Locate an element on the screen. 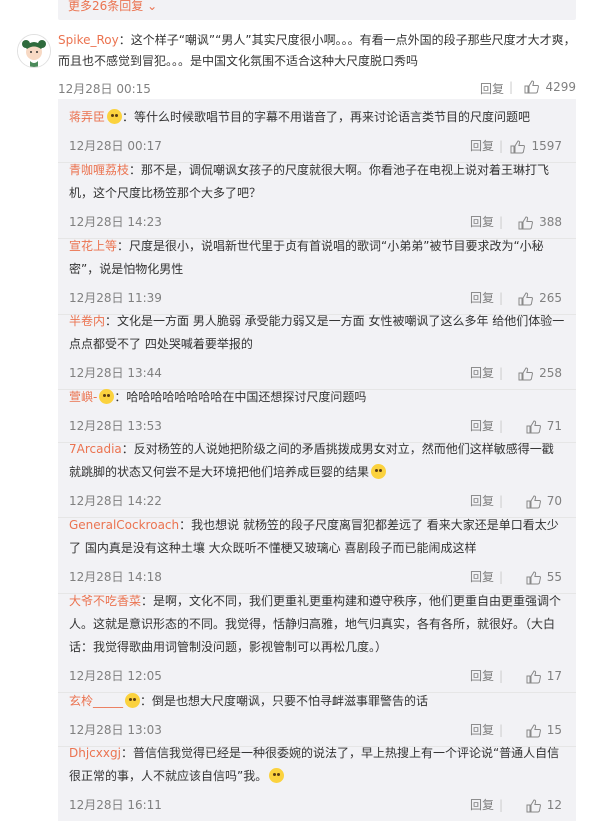  like-button: 1597 is located at coordinates (536, 146).